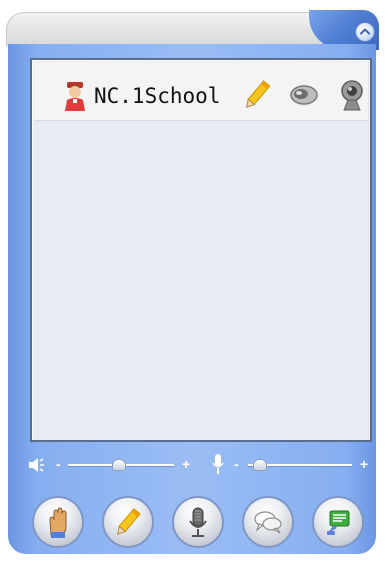 Image resolution: width=385 pixels, height=564 pixels. What do you see at coordinates (109, 465) in the screenshot?
I see `speaker-volume-control: - +` at bounding box center [109, 465].